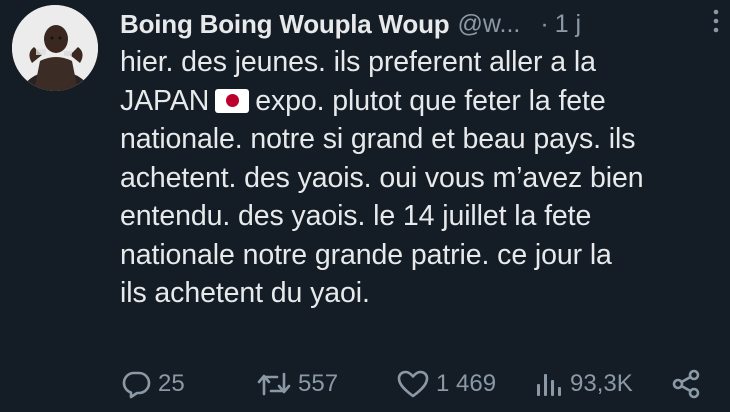 Image resolution: width=730 pixels, height=412 pixels. I want to click on tweet-word: JAPAN, so click(165, 100).